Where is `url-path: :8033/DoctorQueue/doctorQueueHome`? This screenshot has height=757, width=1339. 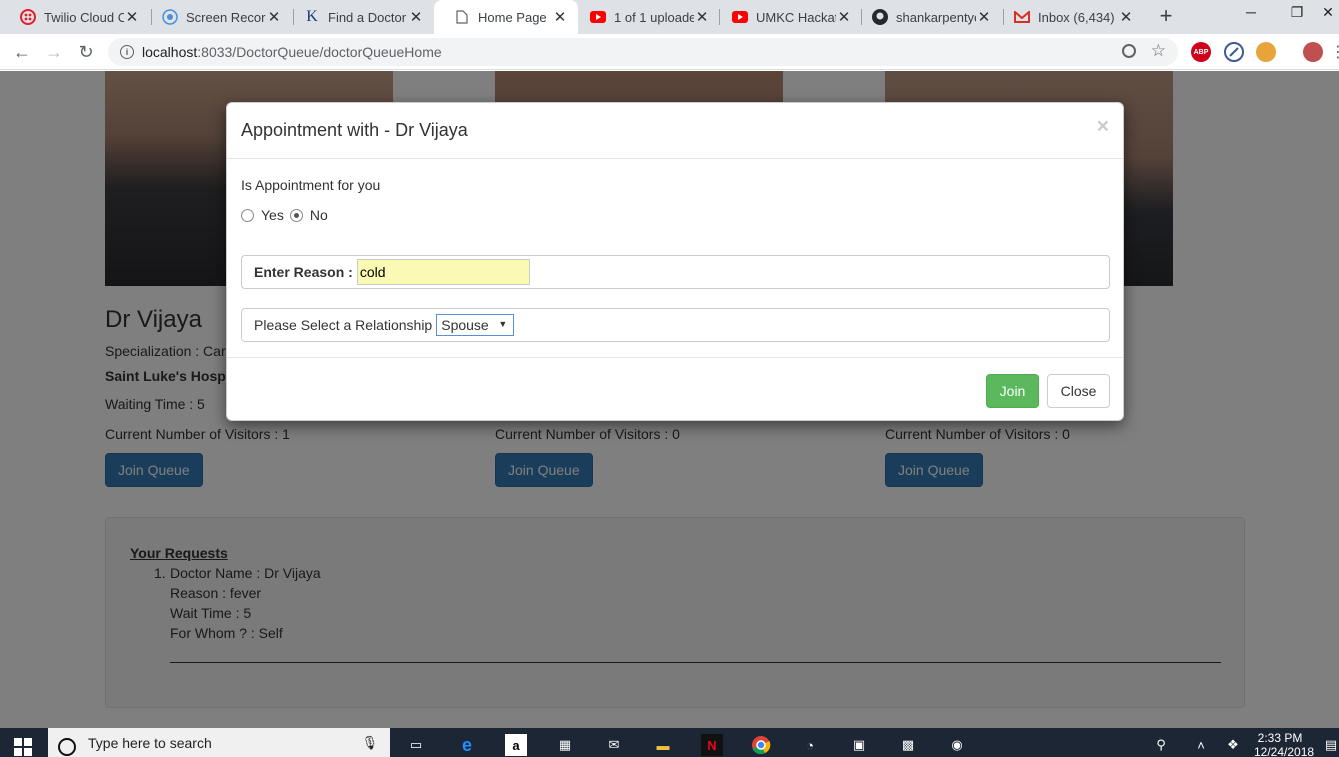 url-path: :8033/DoctorQueue/doctorQueueHome is located at coordinates (319, 52).